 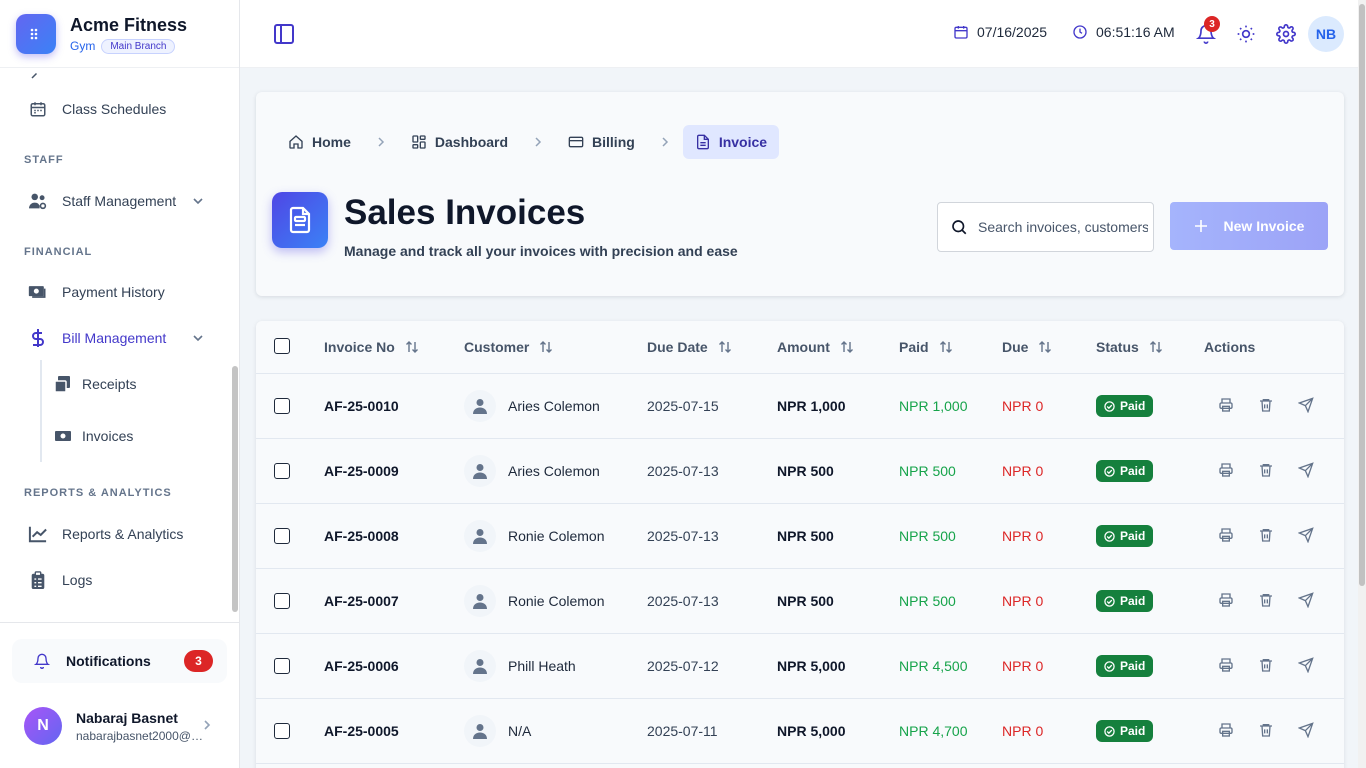 What do you see at coordinates (38, 338) in the screenshot?
I see `dollar-icon` at bounding box center [38, 338].